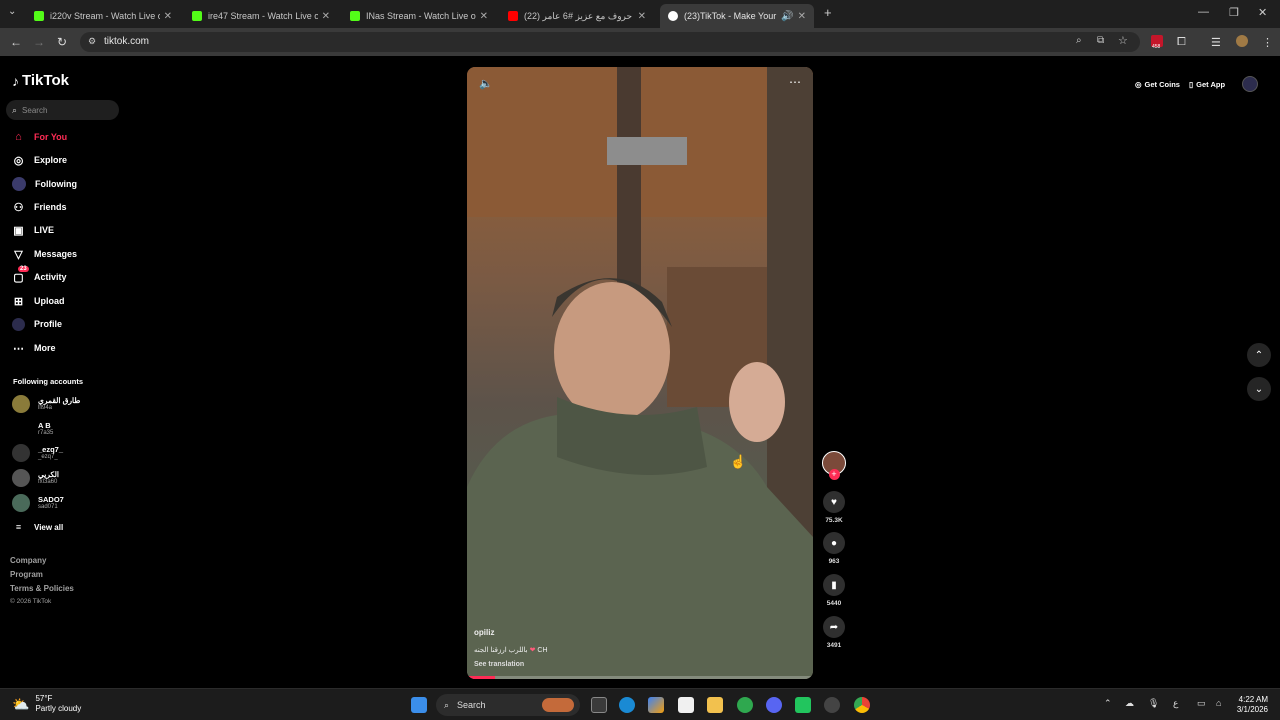  What do you see at coordinates (16, 42) in the screenshot?
I see `back-icon: ←` at bounding box center [16, 42].